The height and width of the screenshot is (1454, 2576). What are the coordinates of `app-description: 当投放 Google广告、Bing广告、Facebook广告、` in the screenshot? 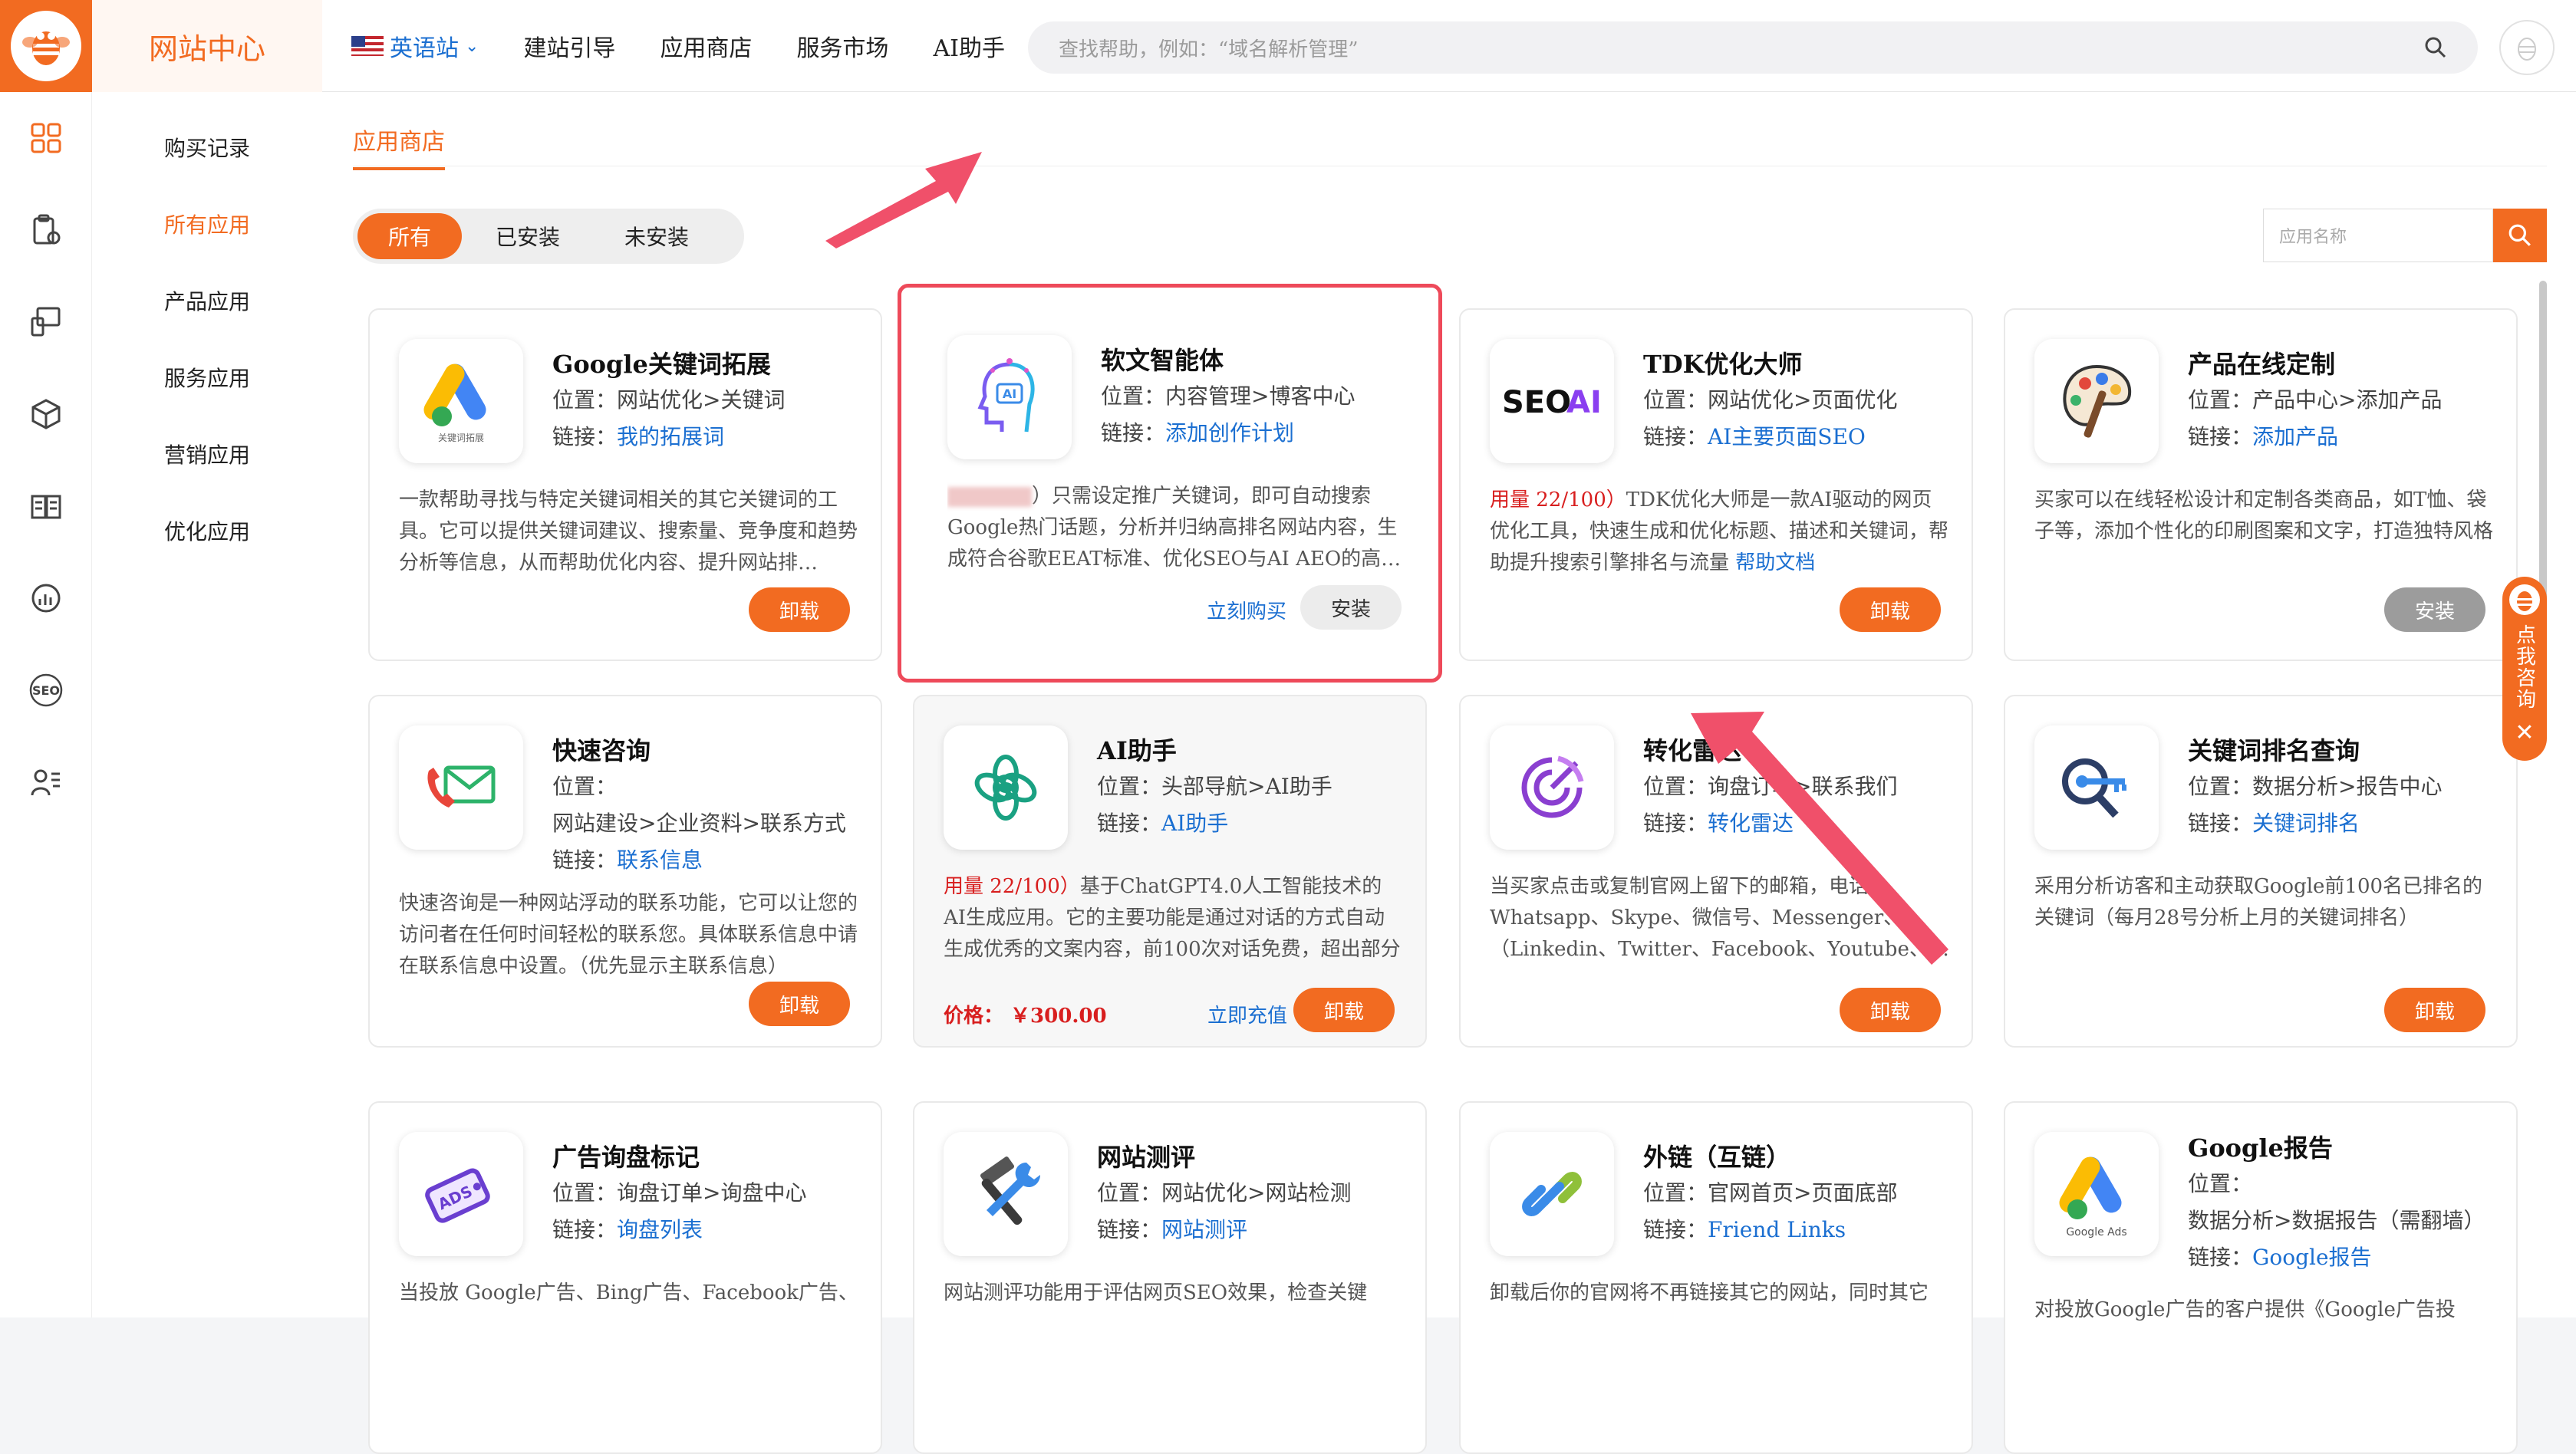 It's located at (628, 1292).